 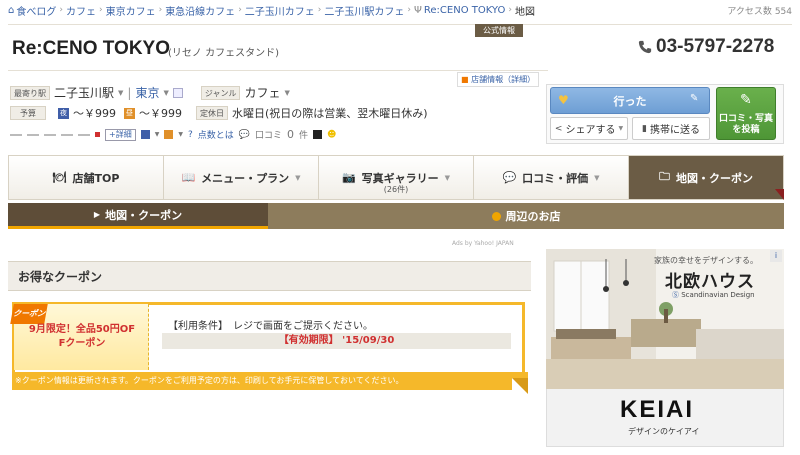 I want to click on tab-shop-top: 🍽 店舗TOP, so click(x=86, y=177).